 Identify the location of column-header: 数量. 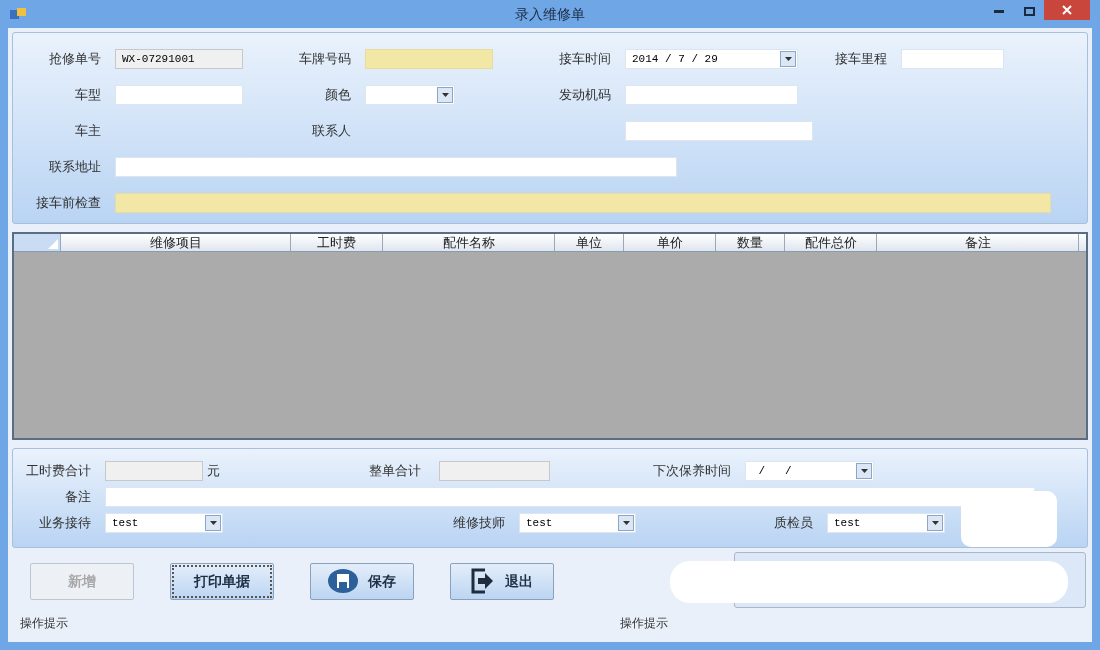
(750, 242).